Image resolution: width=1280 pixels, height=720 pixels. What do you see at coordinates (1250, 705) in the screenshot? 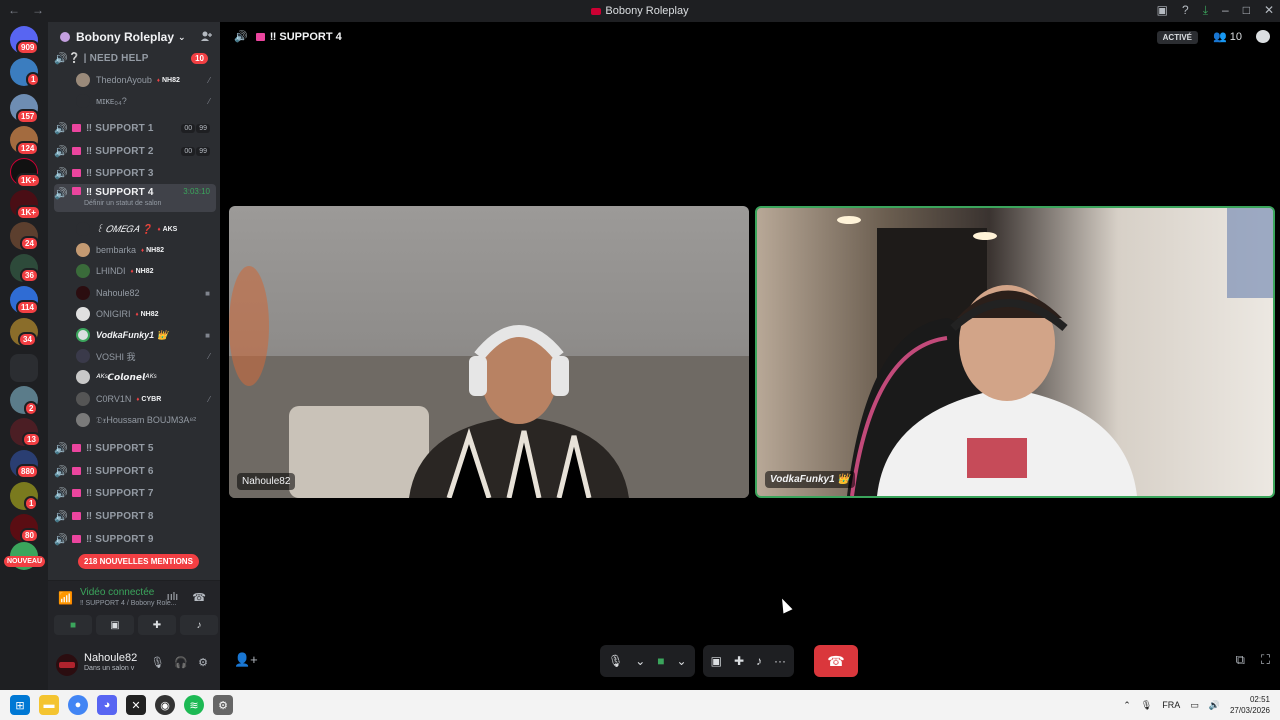
I see `clock: 02:51 27/03/2026` at bounding box center [1250, 705].